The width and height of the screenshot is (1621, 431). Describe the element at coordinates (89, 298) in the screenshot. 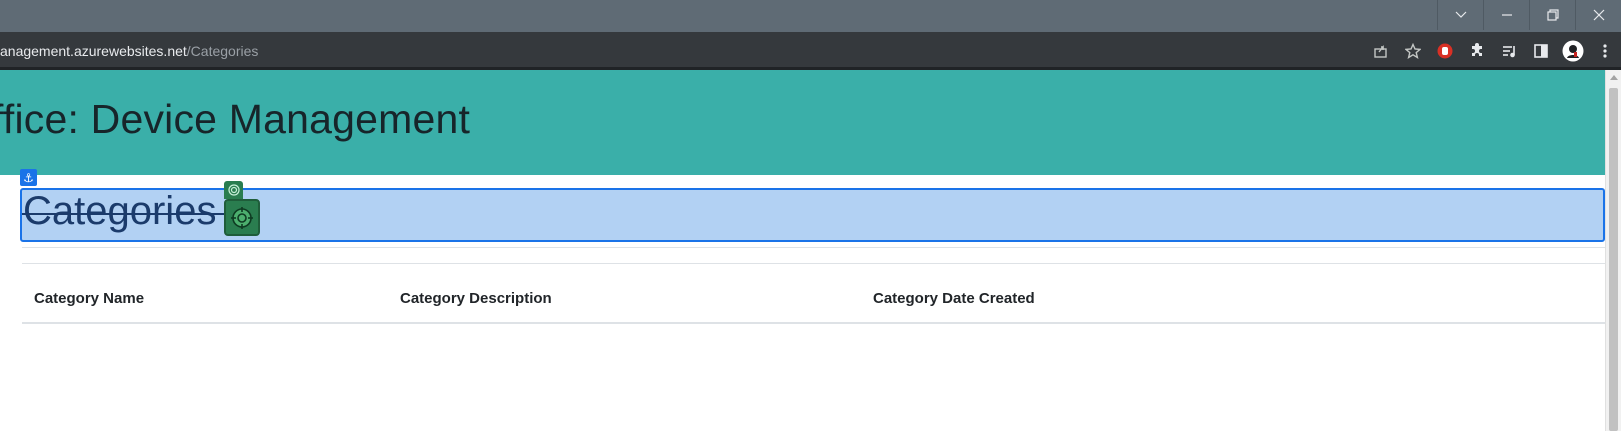

I see `column-header-category-name: Category Name` at that location.